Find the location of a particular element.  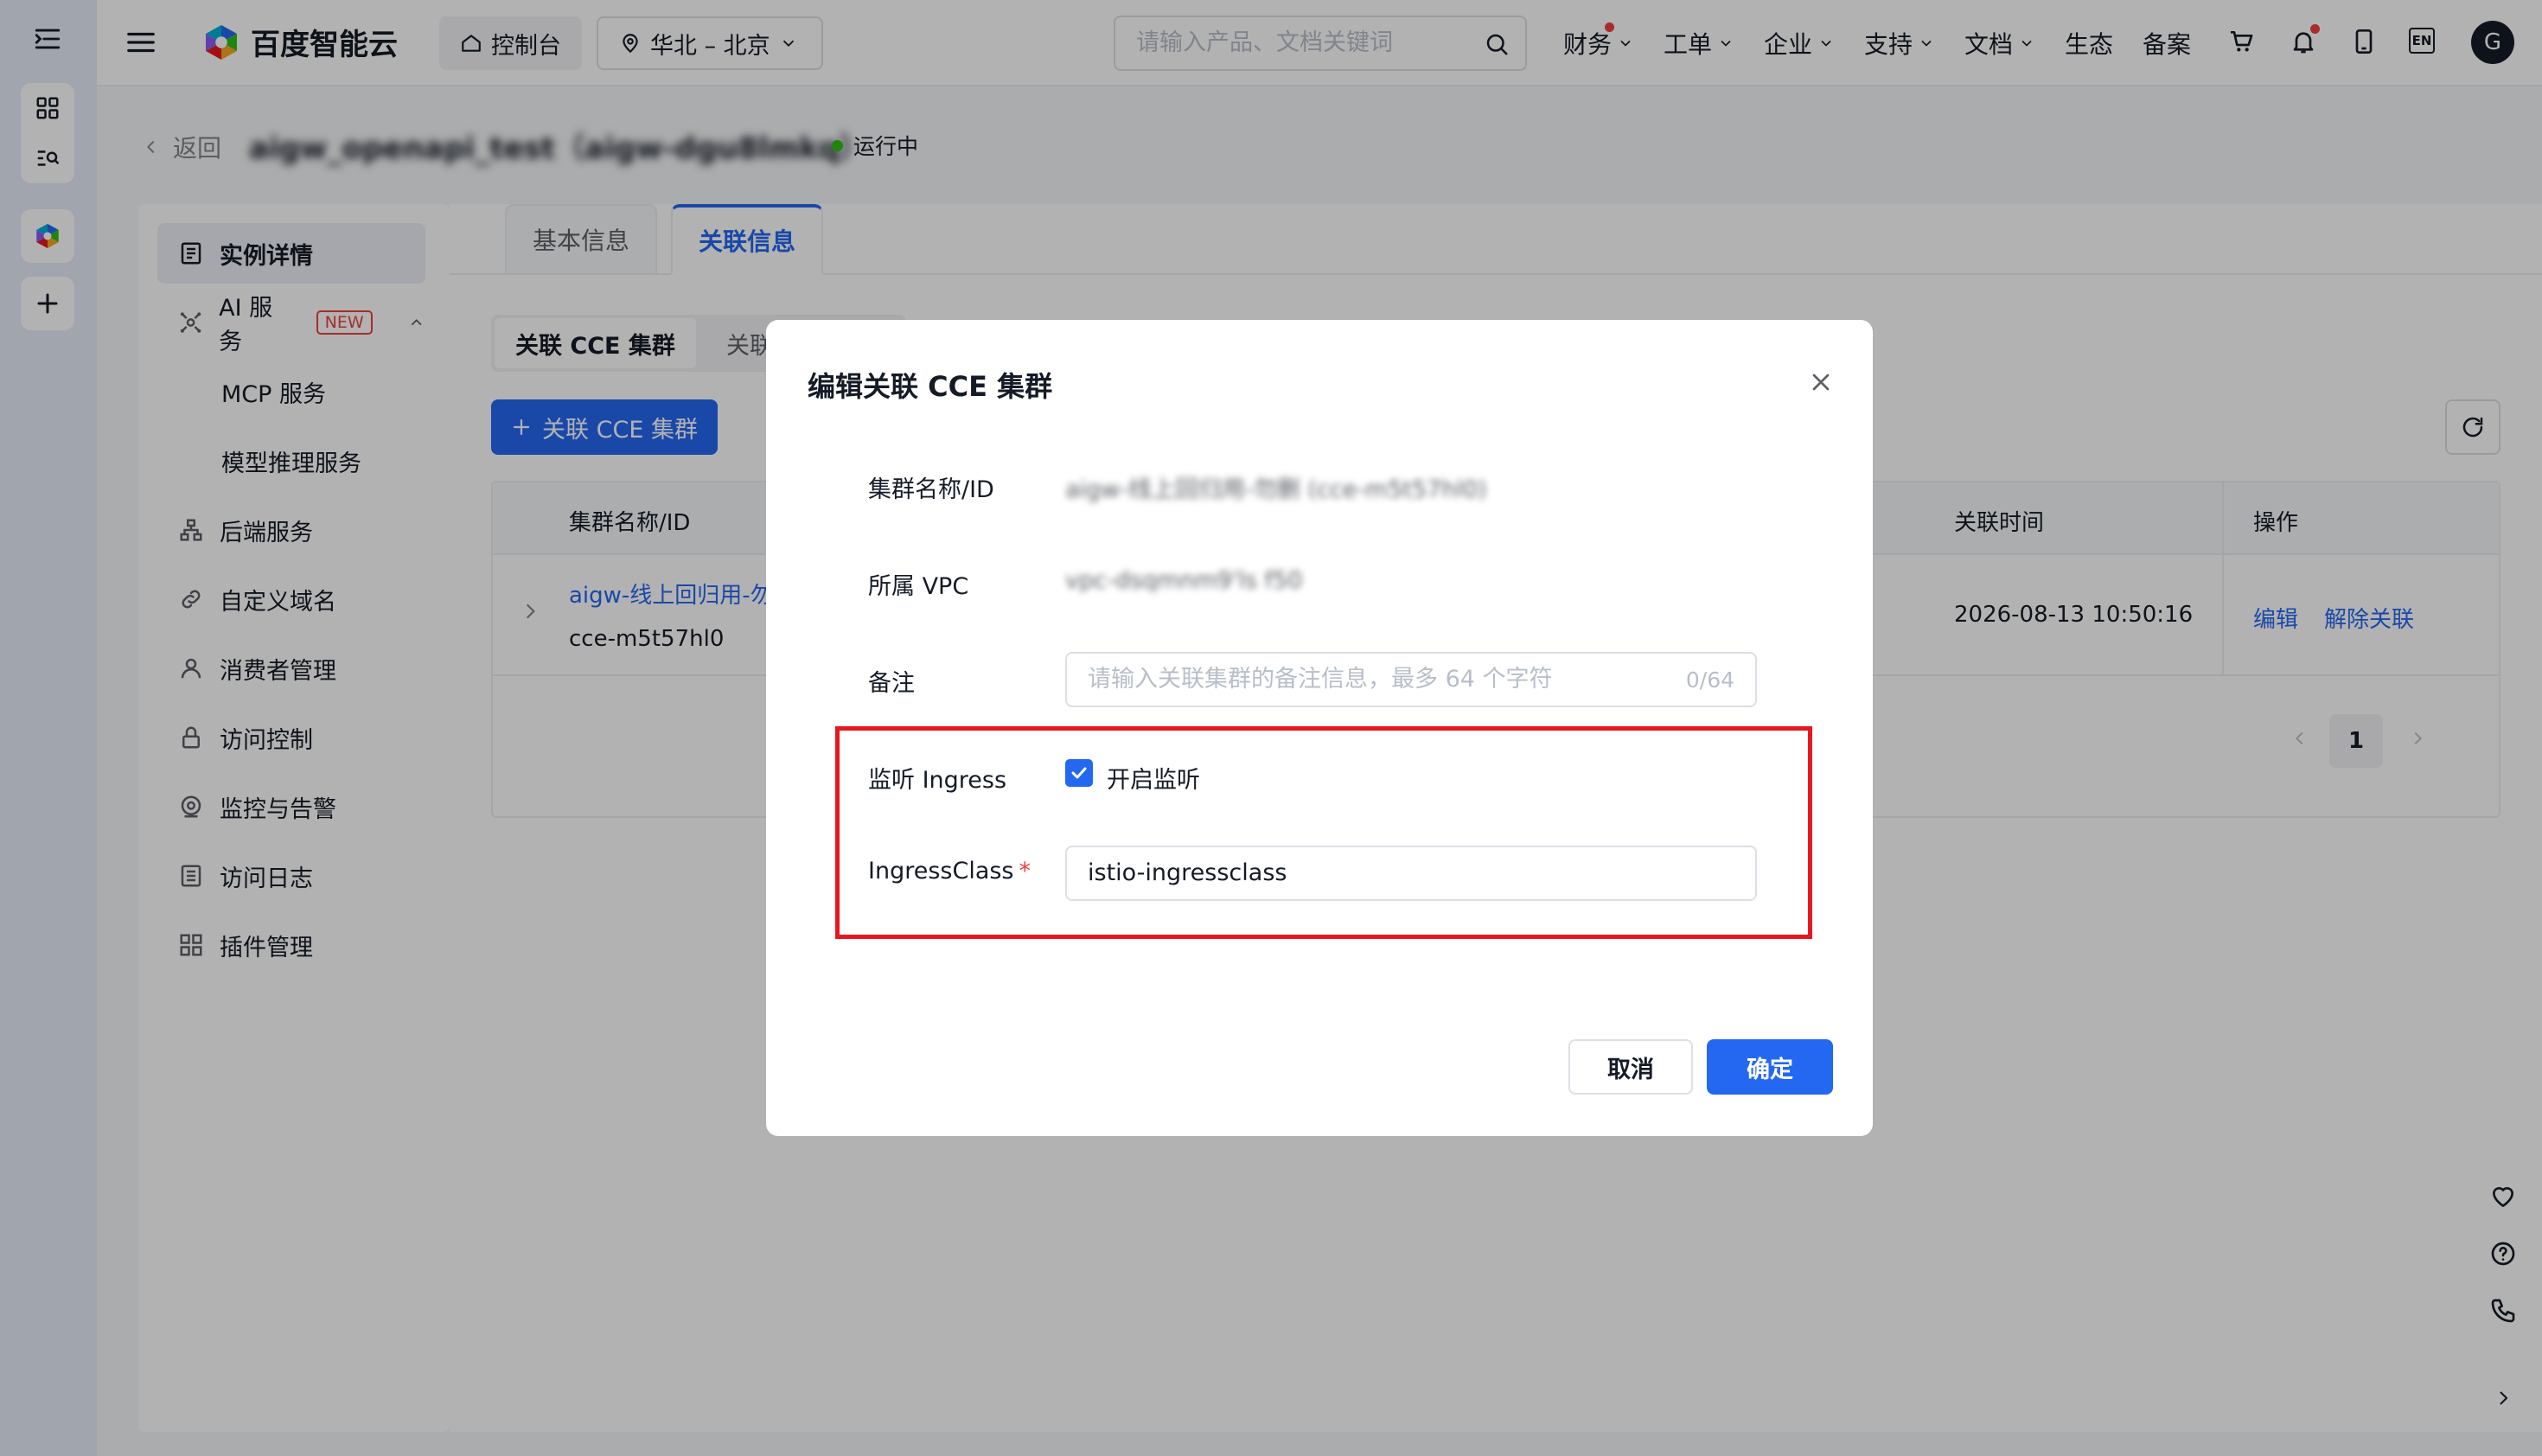

confirm-button: 确定 is located at coordinates (1770, 1067).